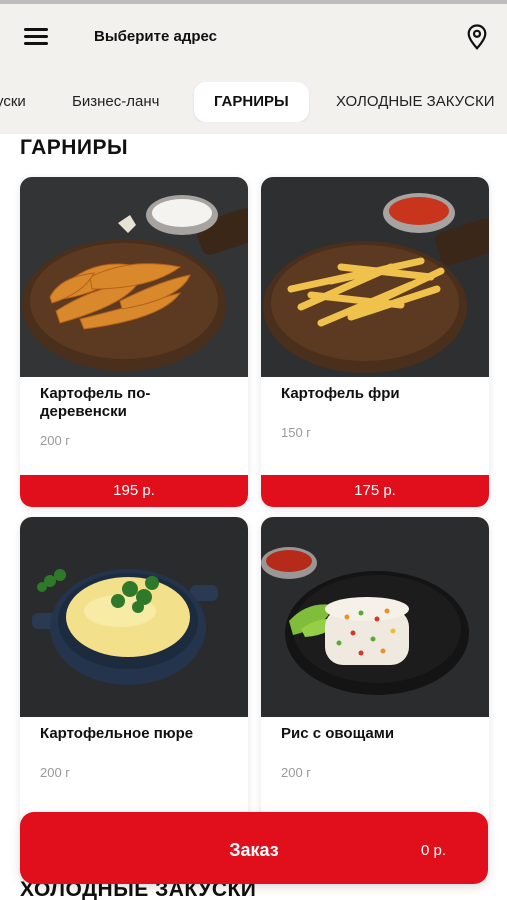 The width and height of the screenshot is (507, 900). I want to click on tab-business-lunch: Бизнес-ланч, so click(115, 102).